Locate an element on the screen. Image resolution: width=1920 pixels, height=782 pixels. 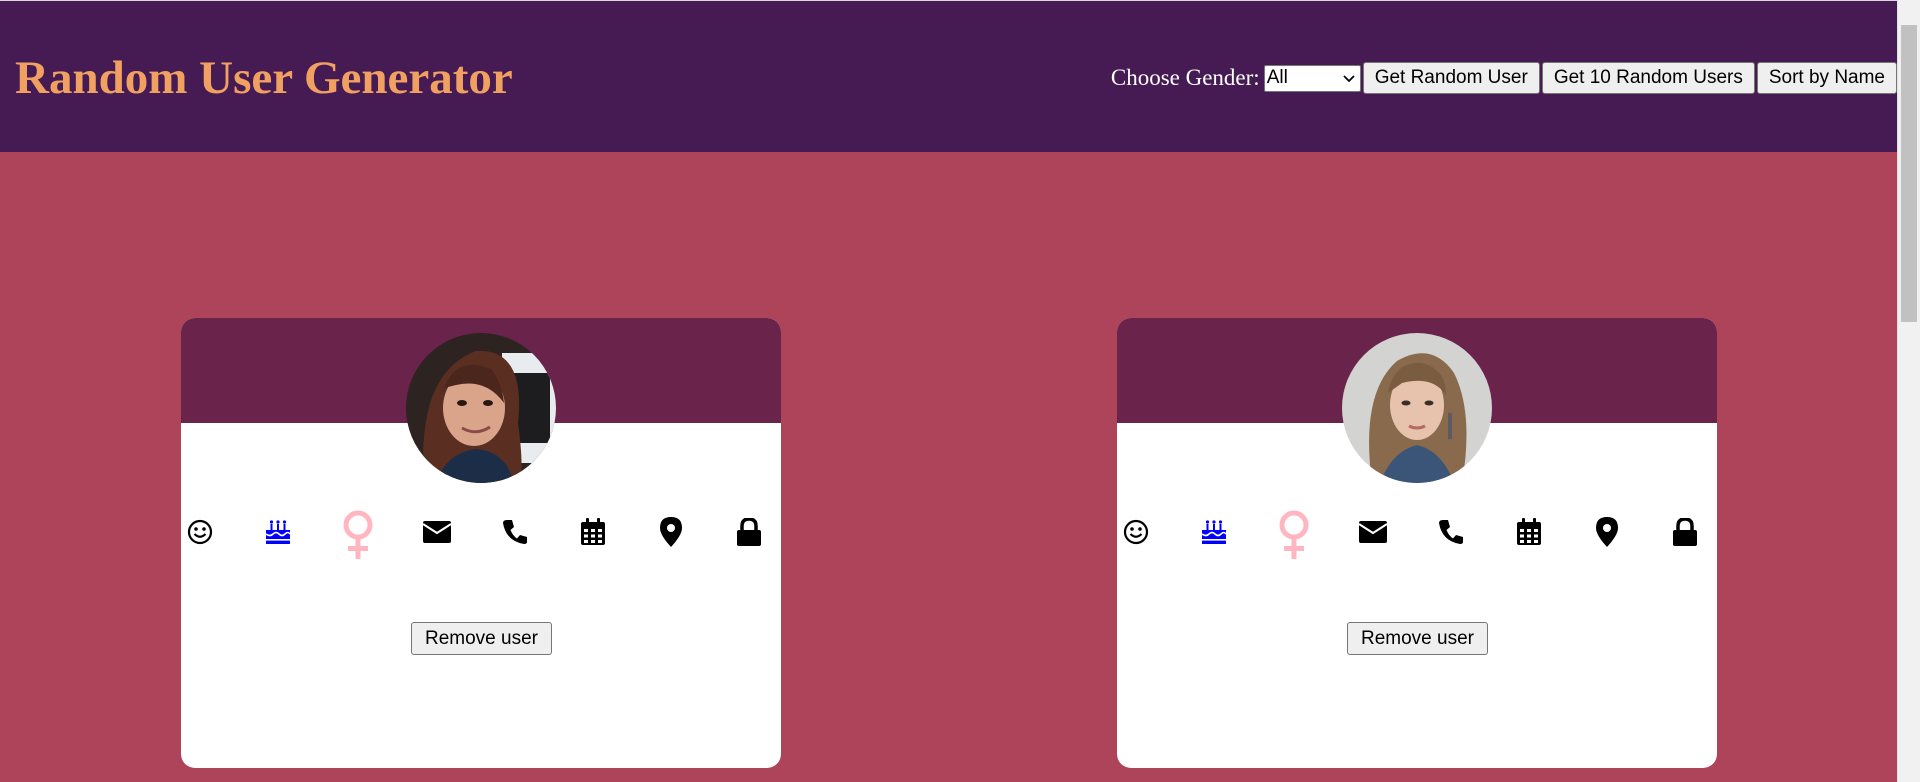
gender-select-value: All is located at coordinates (1277, 77).